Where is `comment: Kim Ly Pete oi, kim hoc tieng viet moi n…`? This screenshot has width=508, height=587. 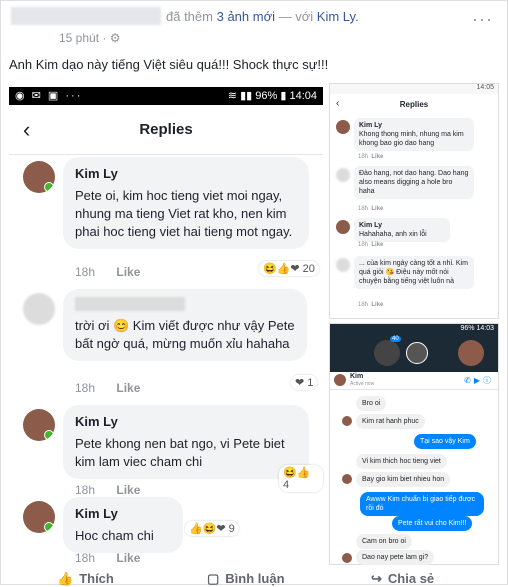
comment: Kim Ly Pete oi, kim hoc tieng viet moi n… is located at coordinates (166, 218).